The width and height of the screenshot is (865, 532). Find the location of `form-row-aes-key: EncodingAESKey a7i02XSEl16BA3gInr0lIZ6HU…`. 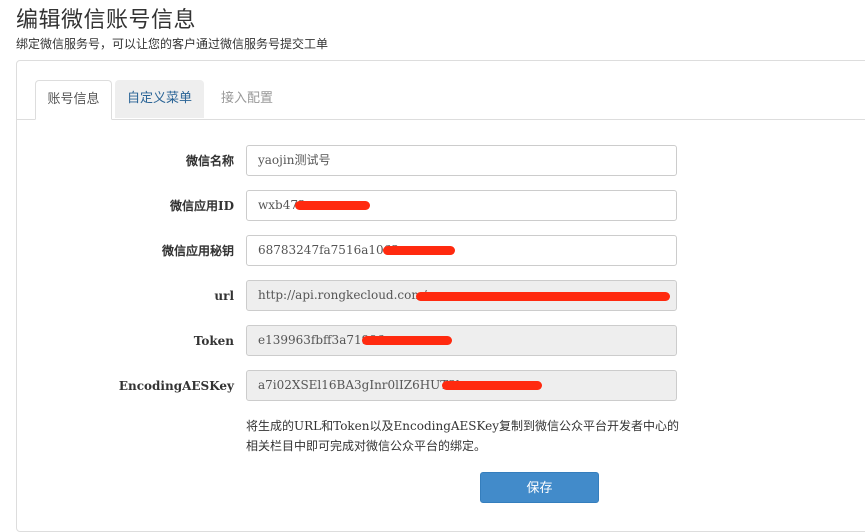

form-row-aes-key: EncodingAESKey a7i02XSEl16BA3gInr0lIZ6HU… is located at coordinates (367, 386).